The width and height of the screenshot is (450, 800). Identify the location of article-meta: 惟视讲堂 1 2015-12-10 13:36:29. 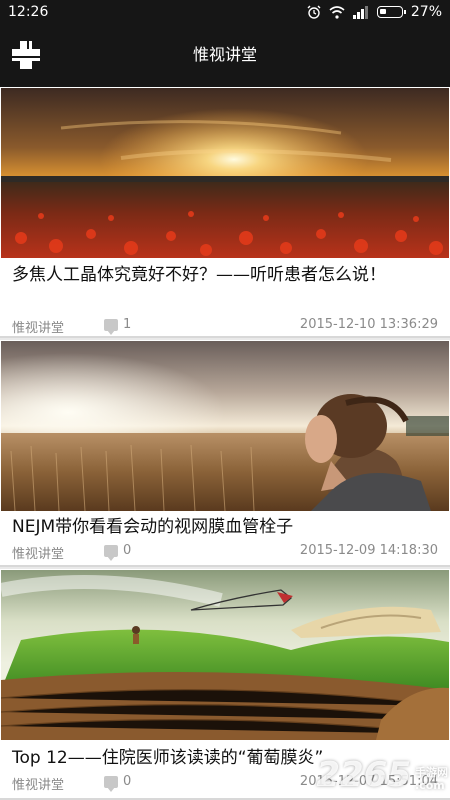
(225, 326).